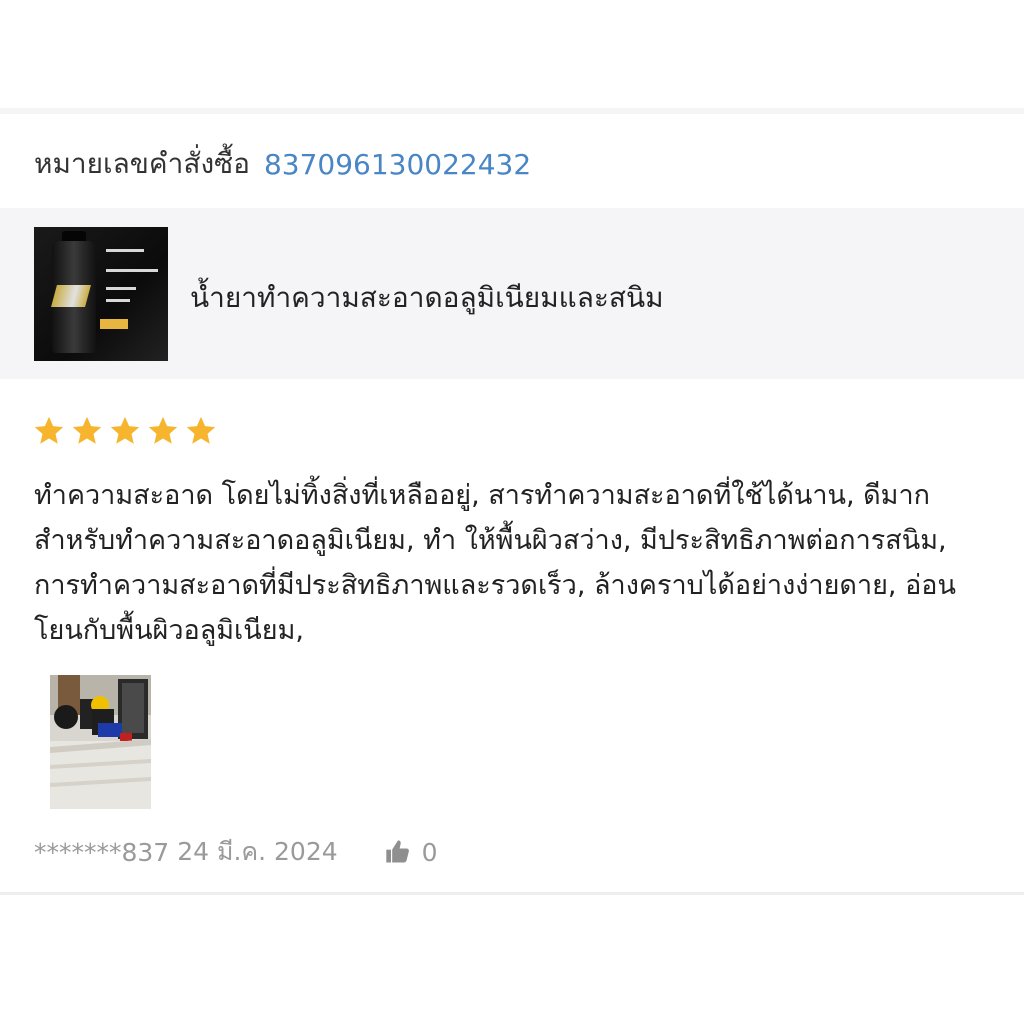 The height and width of the screenshot is (1024, 1024). Describe the element at coordinates (114, 324) in the screenshot. I see `thumb-price-tag-shape` at that location.